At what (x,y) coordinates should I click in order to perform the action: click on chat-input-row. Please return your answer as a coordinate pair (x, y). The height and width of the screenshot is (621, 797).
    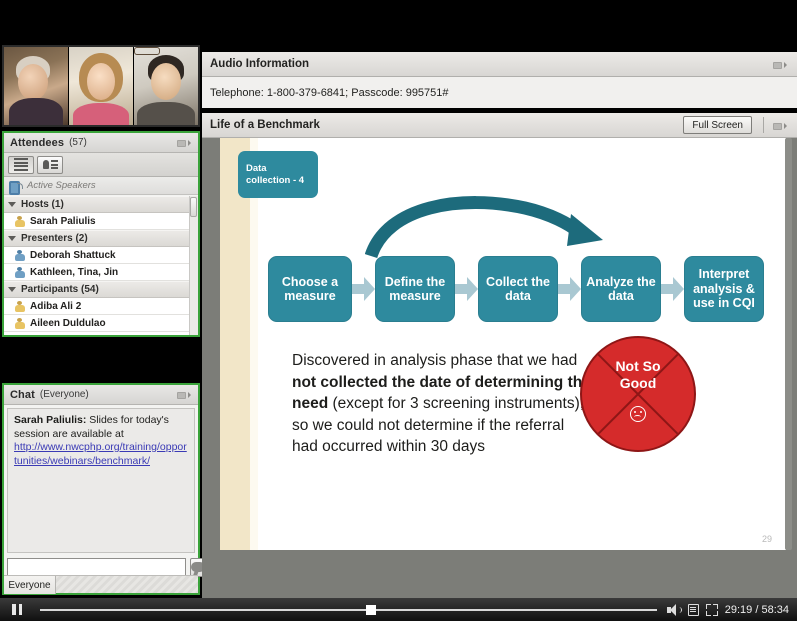
    Looking at the image, I should click on (106, 567).